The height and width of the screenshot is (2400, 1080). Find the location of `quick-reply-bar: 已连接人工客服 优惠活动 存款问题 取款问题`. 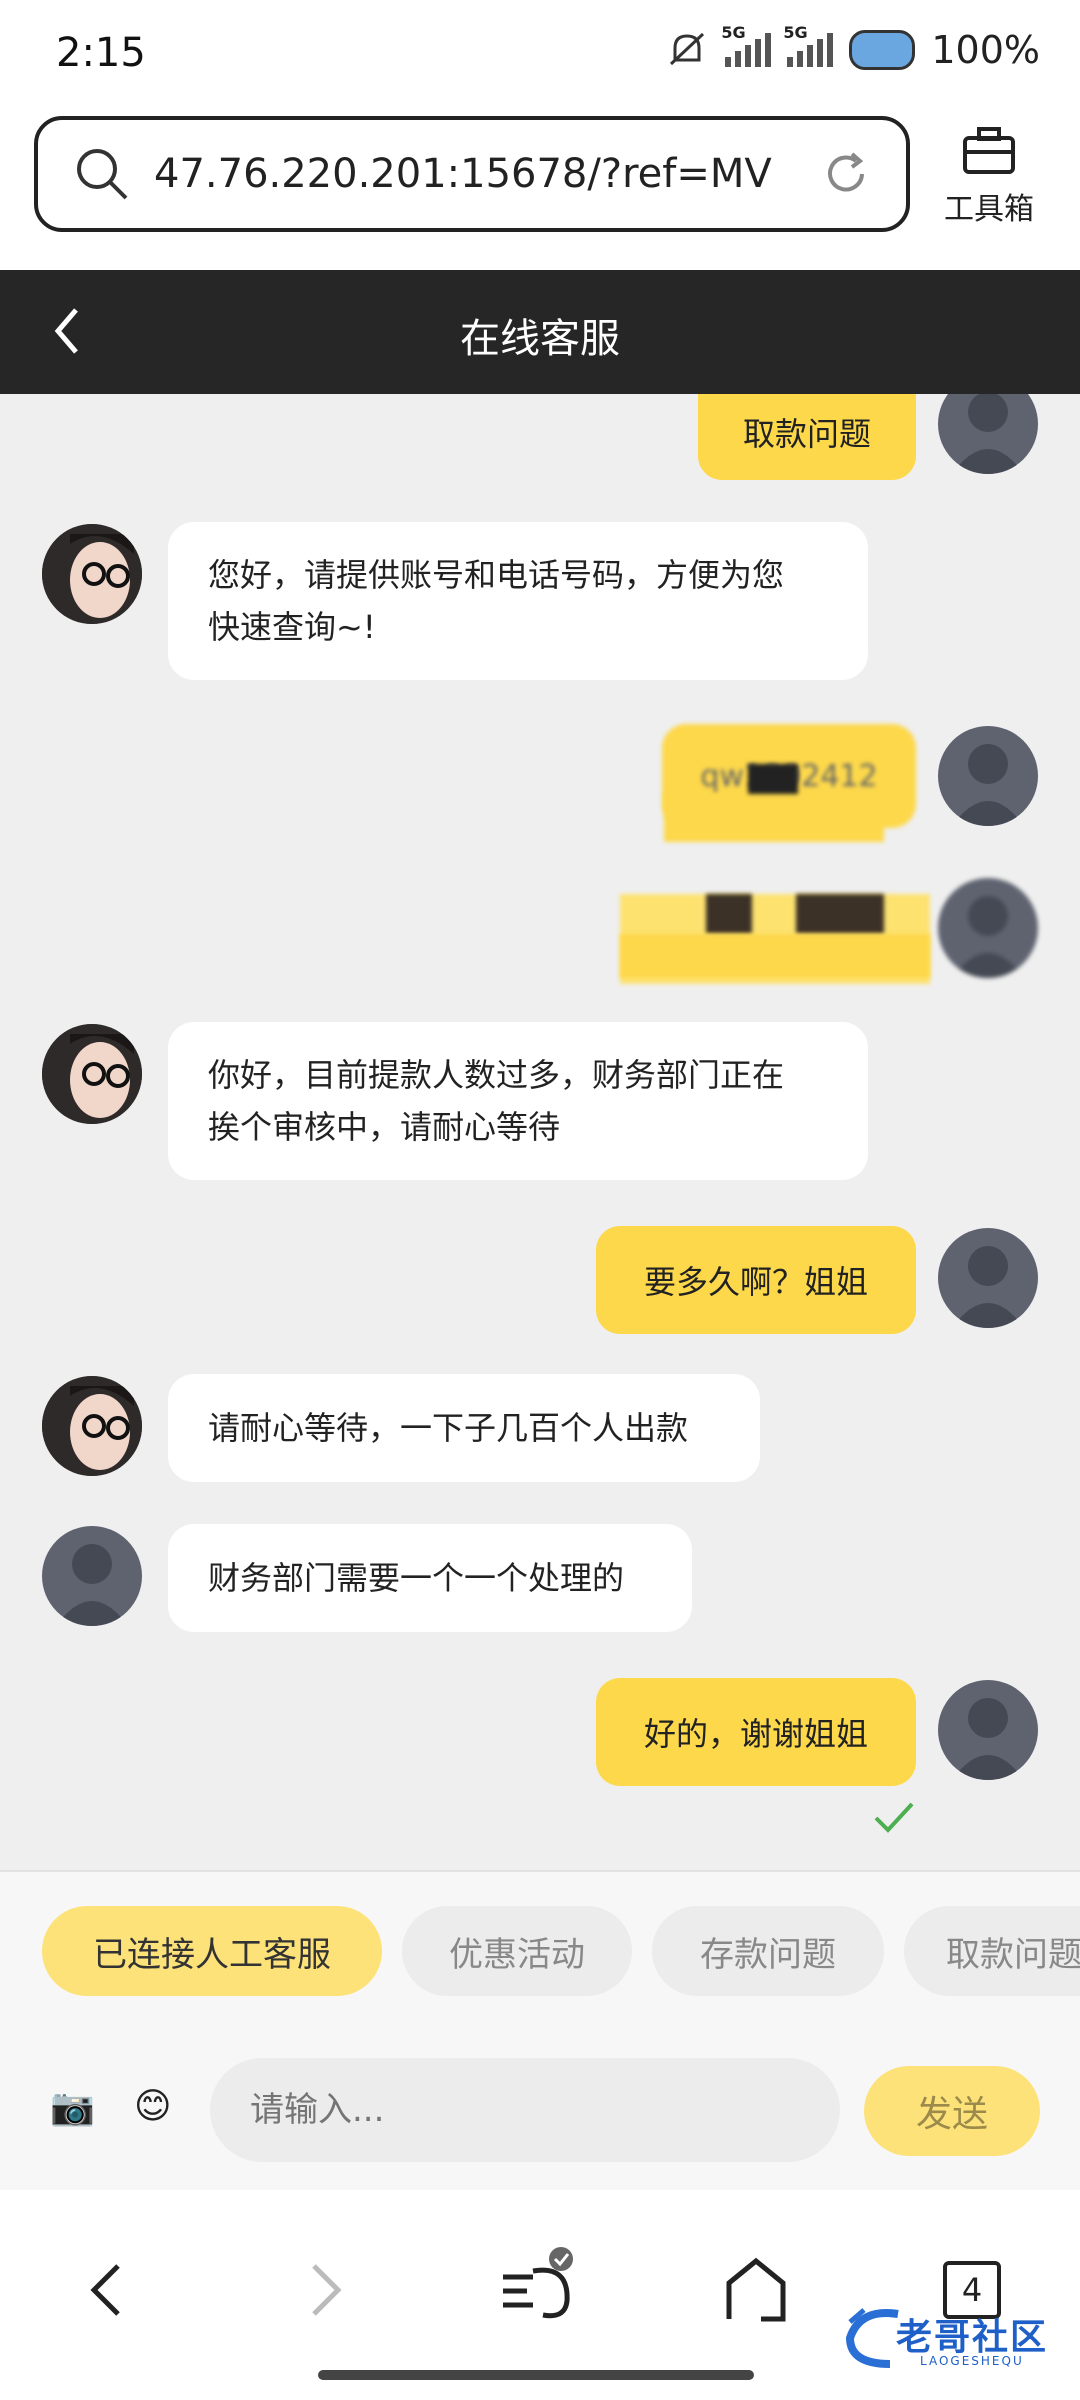

quick-reply-bar: 已连接人工客服 优惠活动 存款问题 取款问题 is located at coordinates (540, 1950).